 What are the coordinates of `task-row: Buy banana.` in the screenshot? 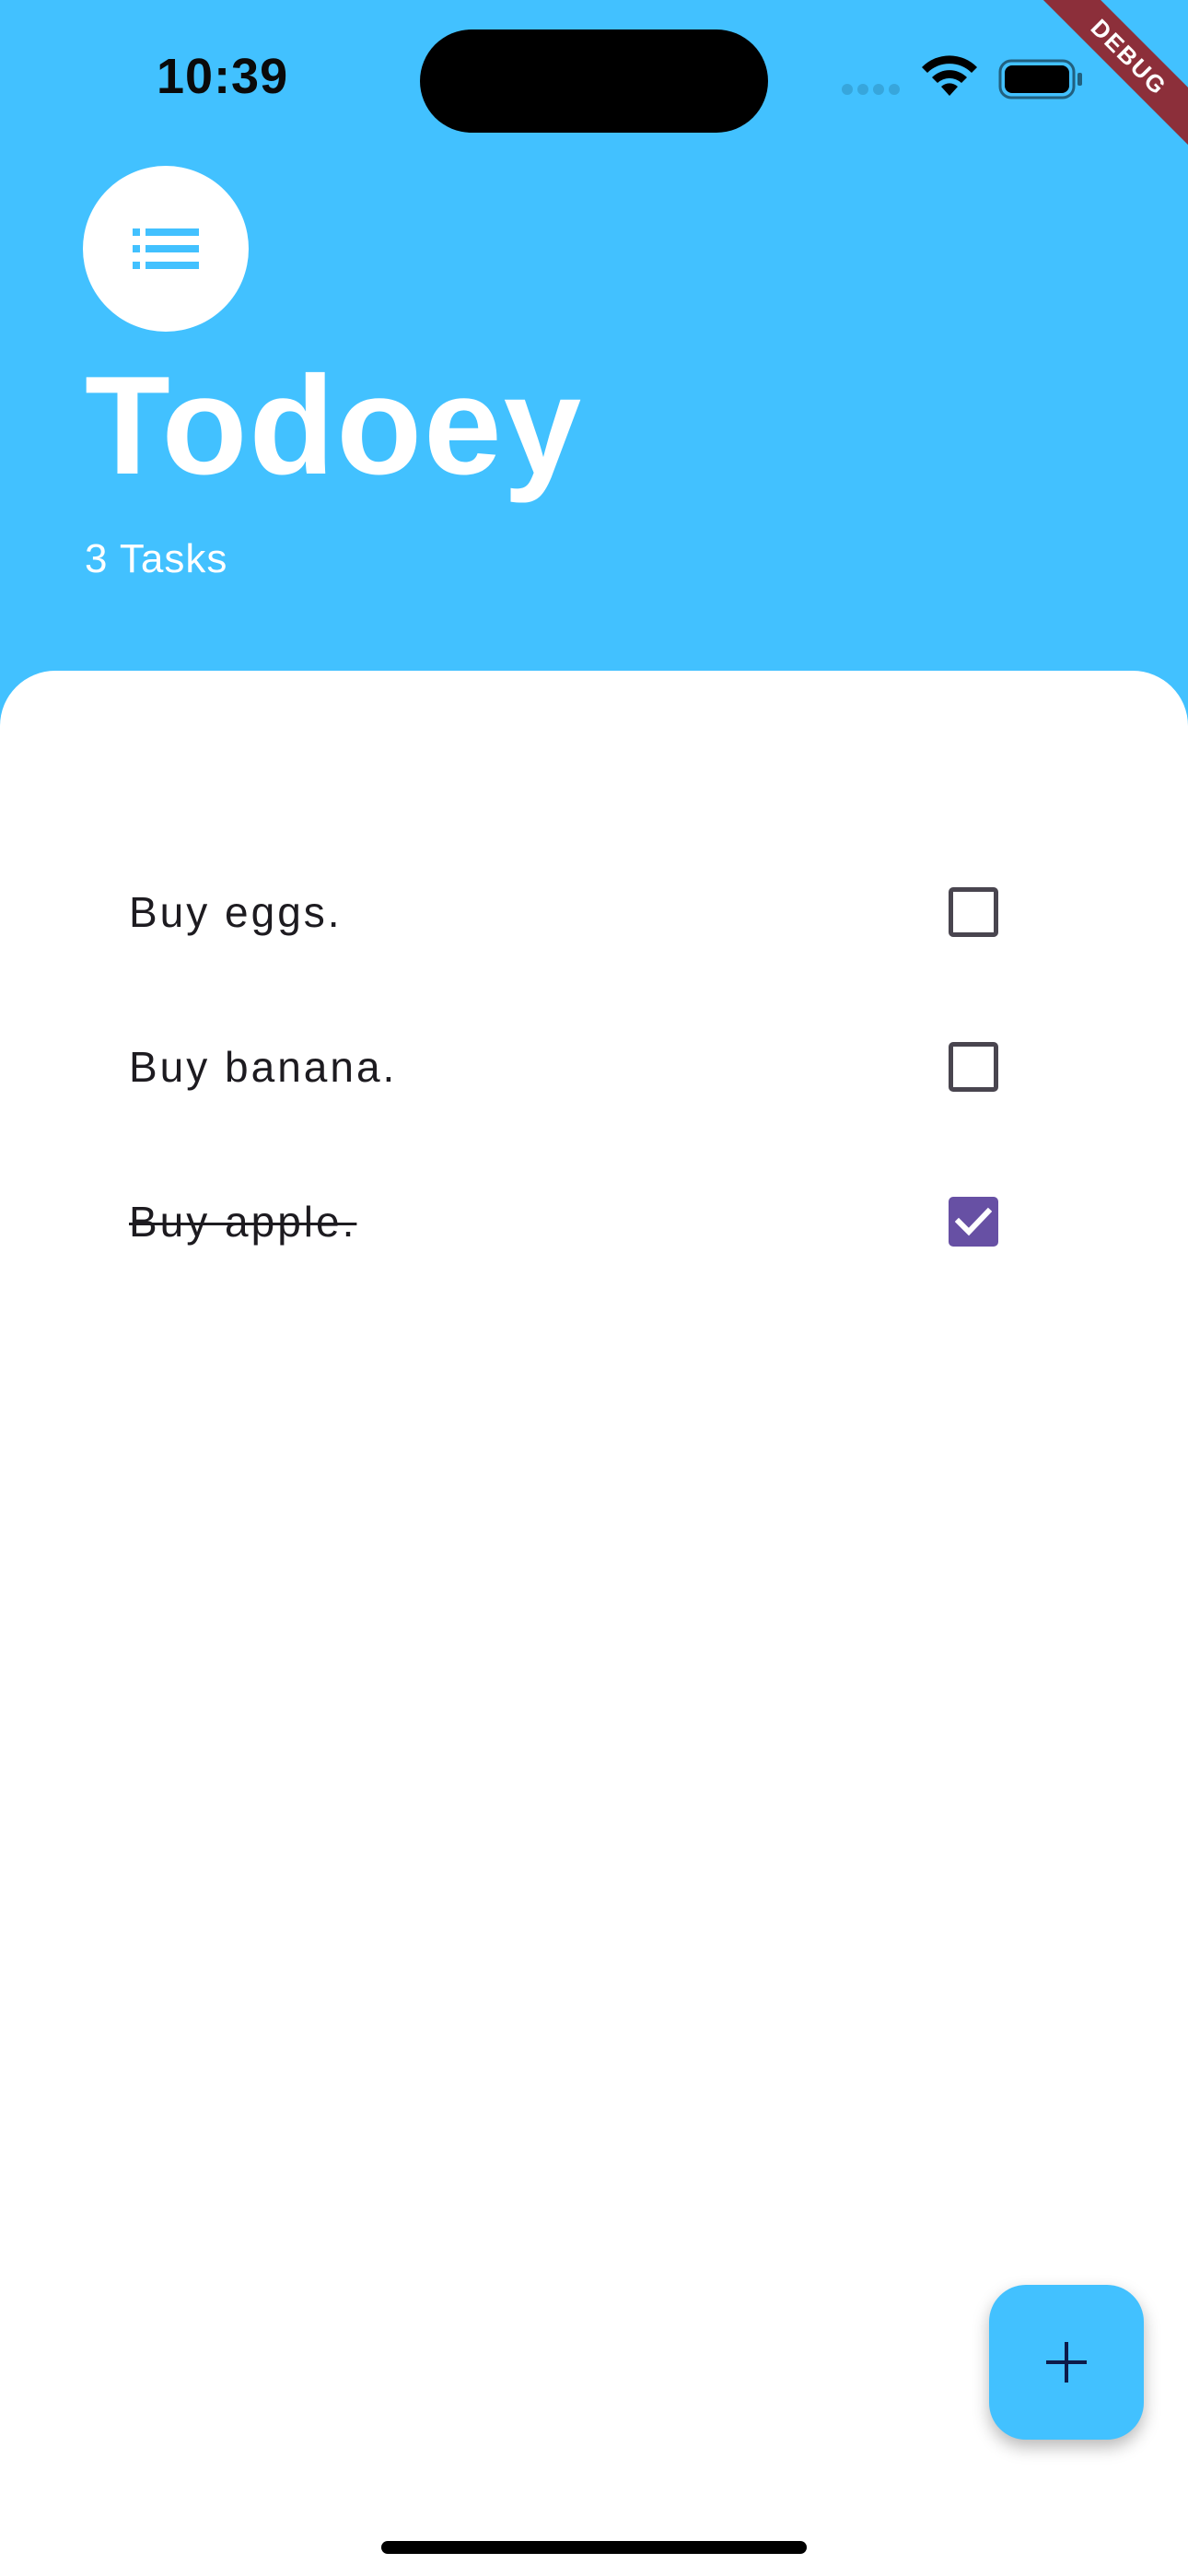 It's located at (589, 1067).